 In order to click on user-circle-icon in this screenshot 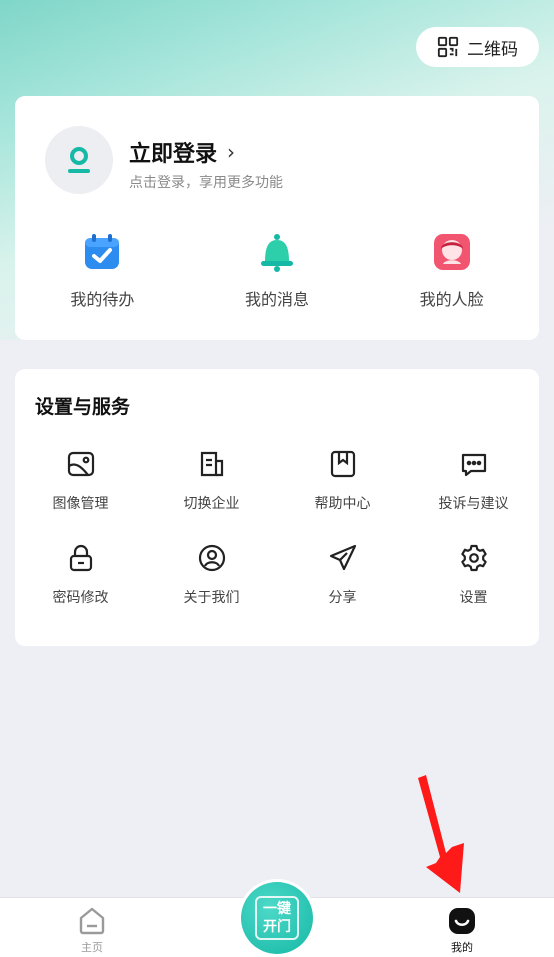, I will do `click(211, 558)`.